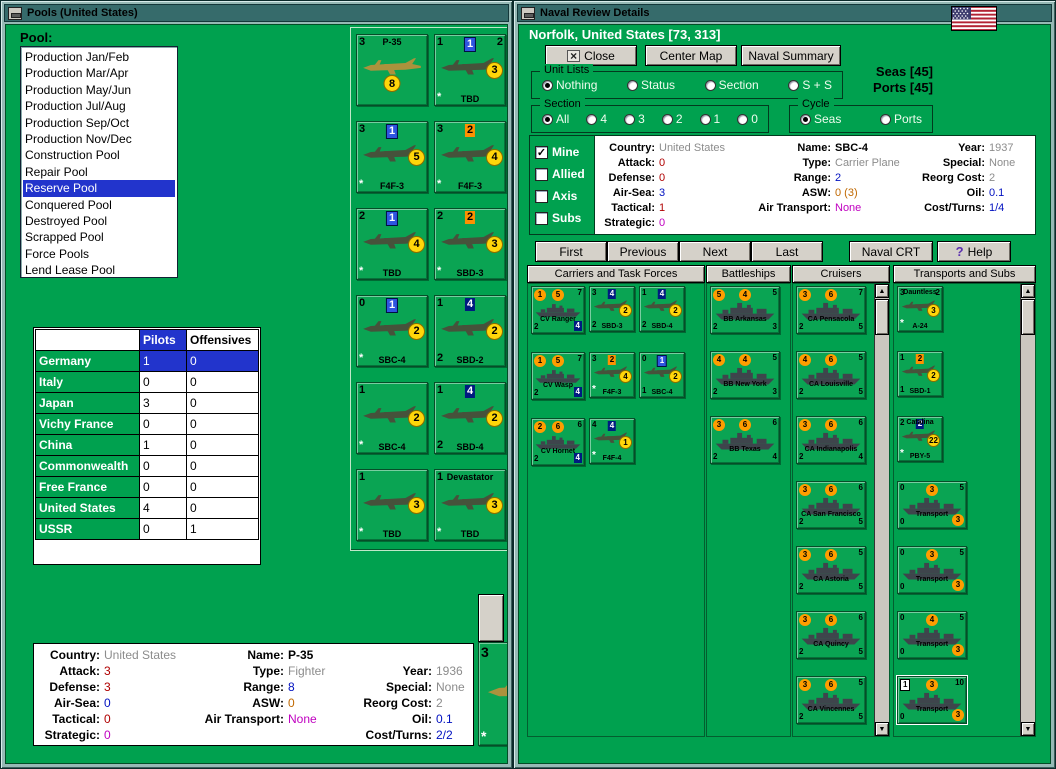 The width and height of the screenshot is (1056, 769). What do you see at coordinates (831, 505) in the screenshot?
I see `counter-ca-san-francisco: 3 6 6 2 5 CA San Francisco` at bounding box center [831, 505].